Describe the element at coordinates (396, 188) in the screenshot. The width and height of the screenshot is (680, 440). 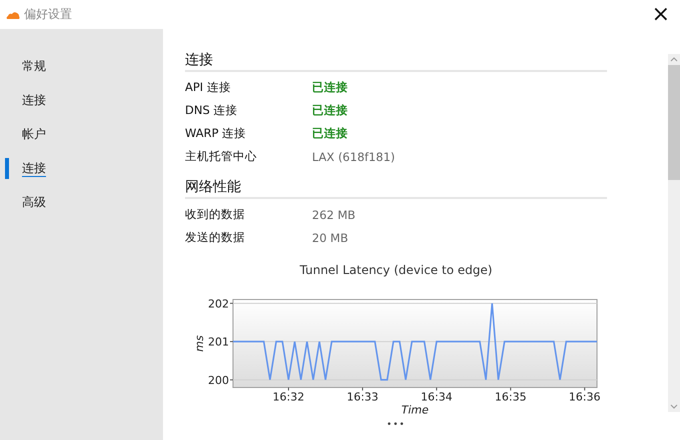
I see `section-heading: 网络性能` at that location.